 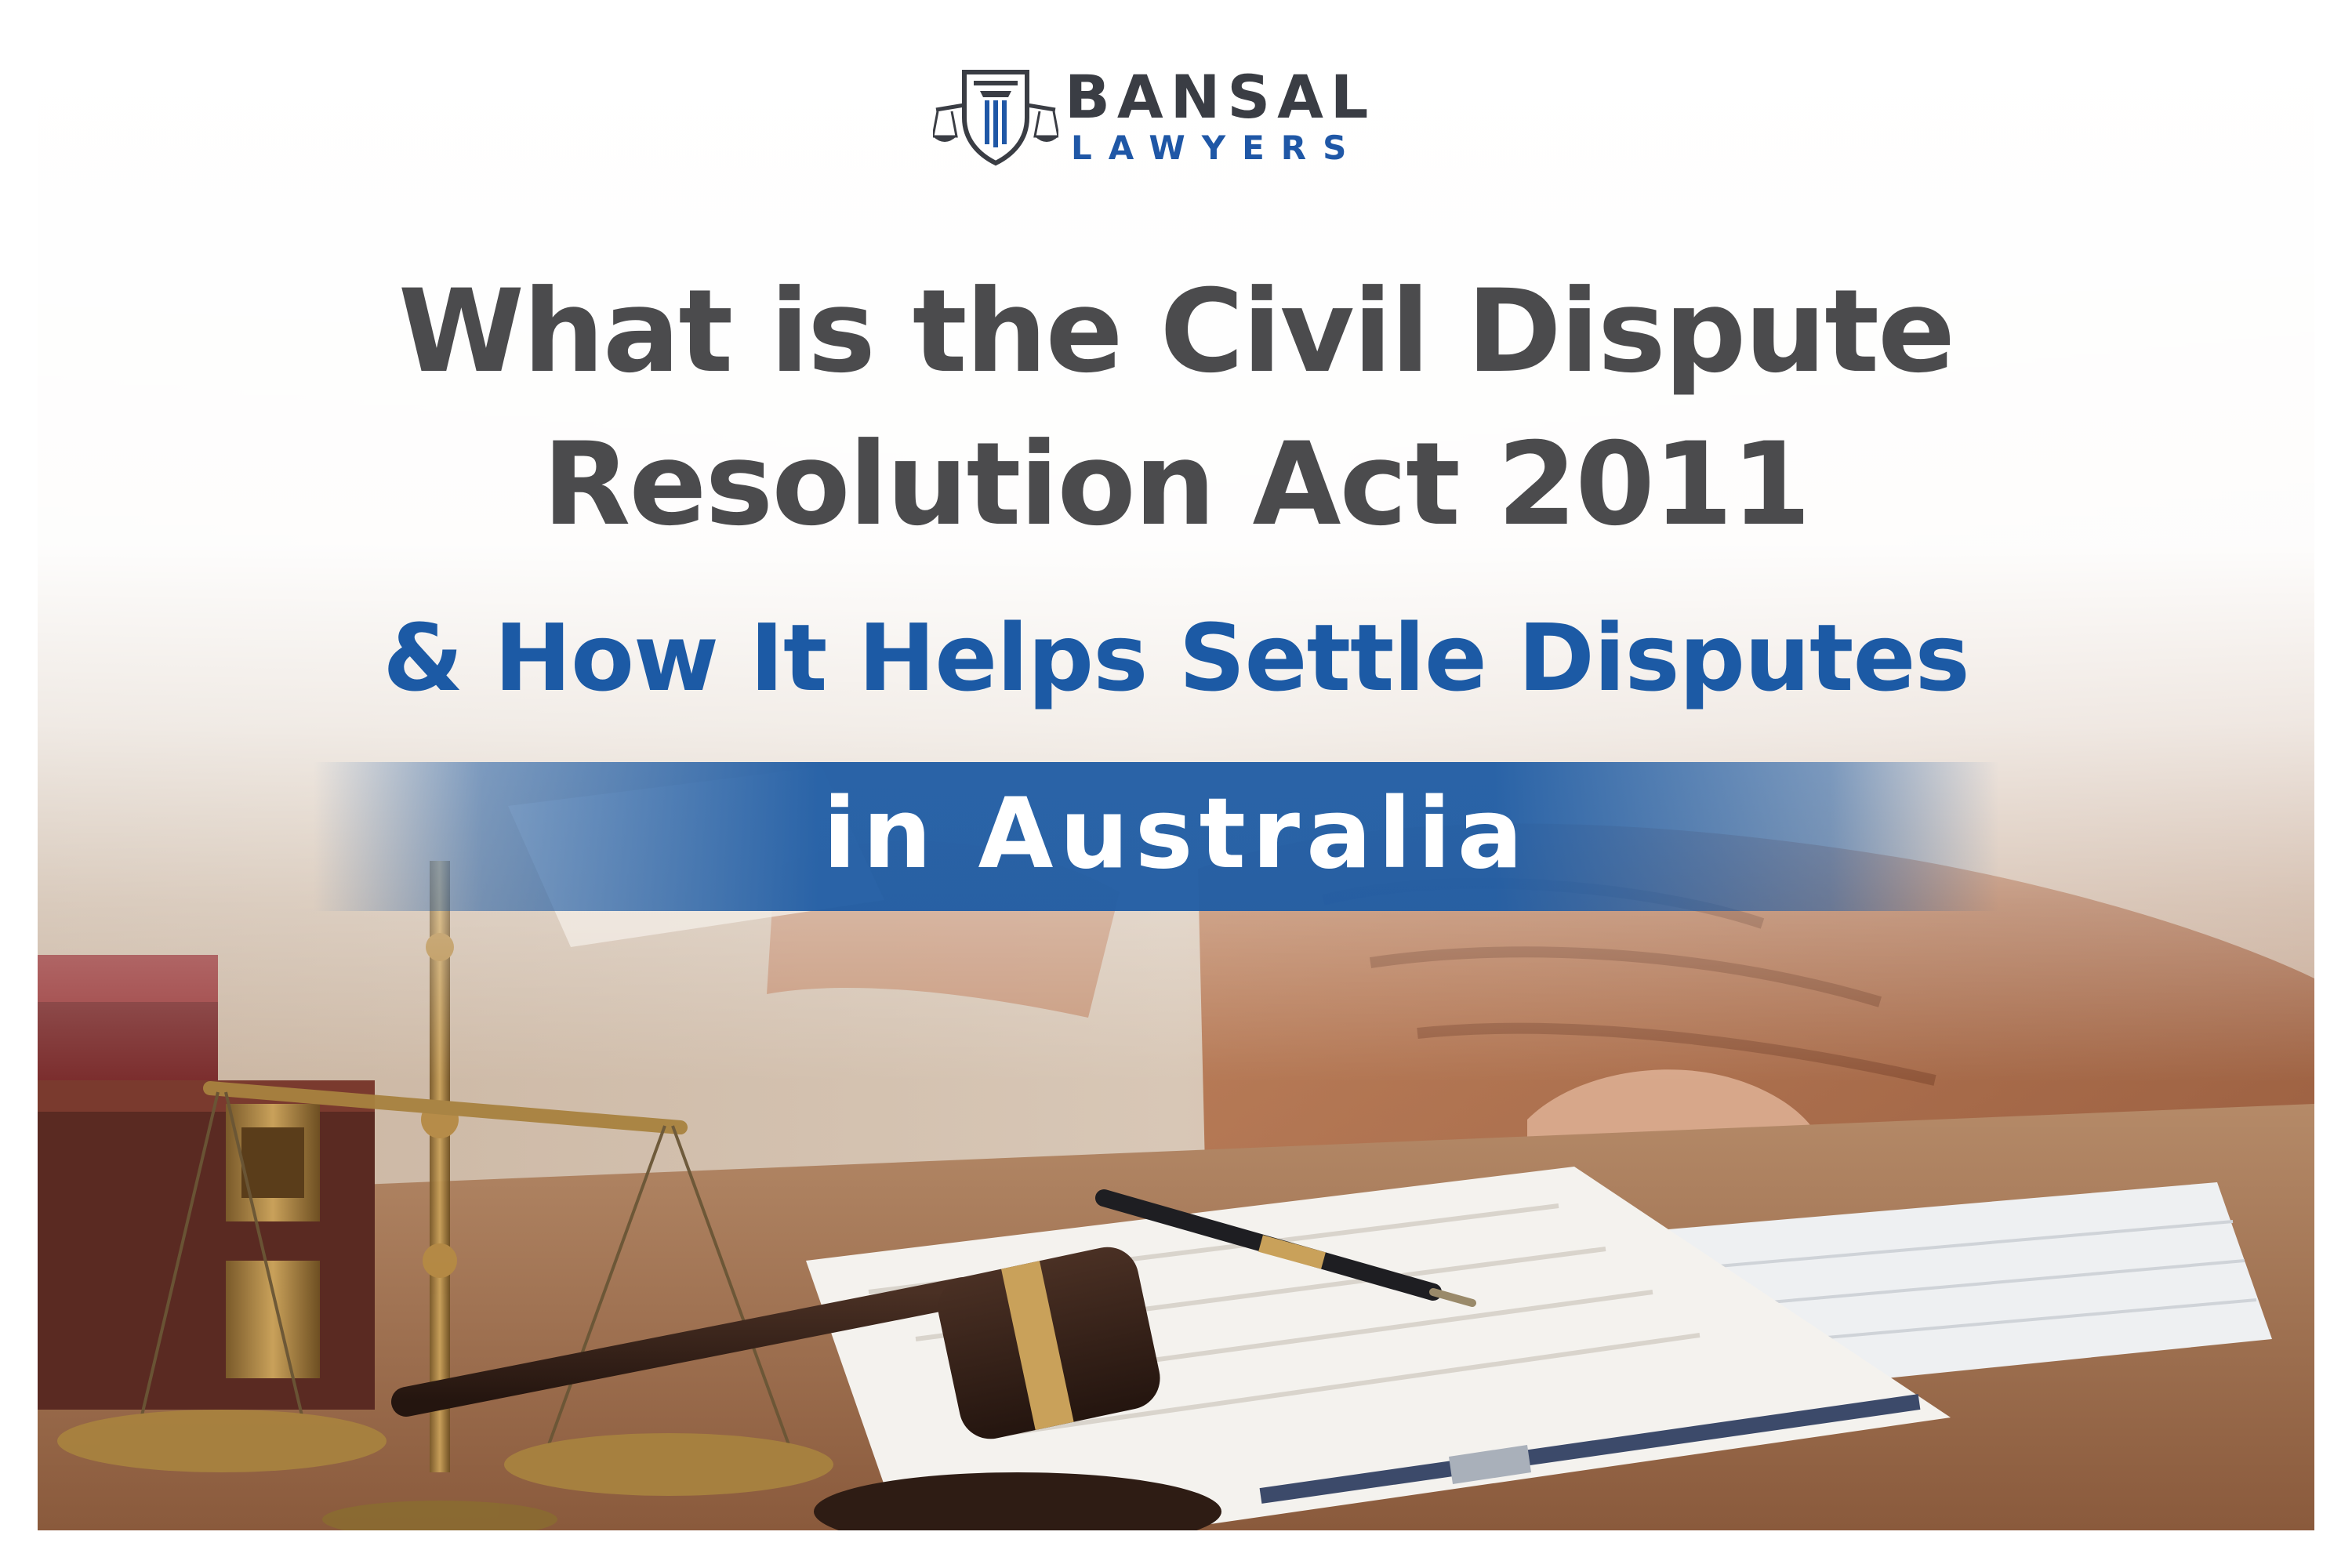 What do you see at coordinates (1176, 331) in the screenshot?
I see `headline-line-1: What is the Civil Dispute` at bounding box center [1176, 331].